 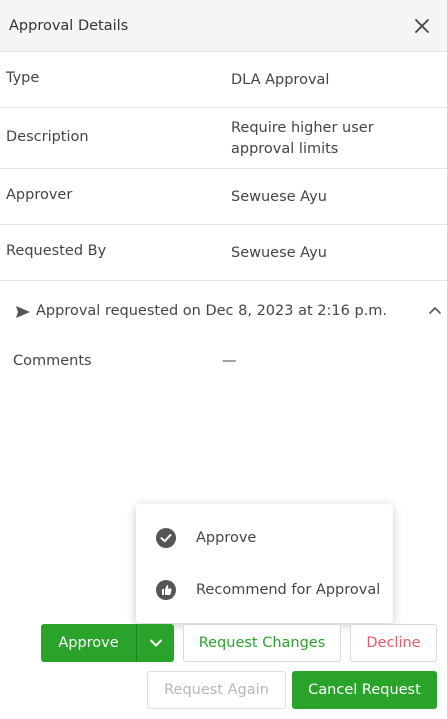 What do you see at coordinates (264, 563) in the screenshot?
I see `approve-dropdown-menu: Approve Recommend for Approval` at bounding box center [264, 563].